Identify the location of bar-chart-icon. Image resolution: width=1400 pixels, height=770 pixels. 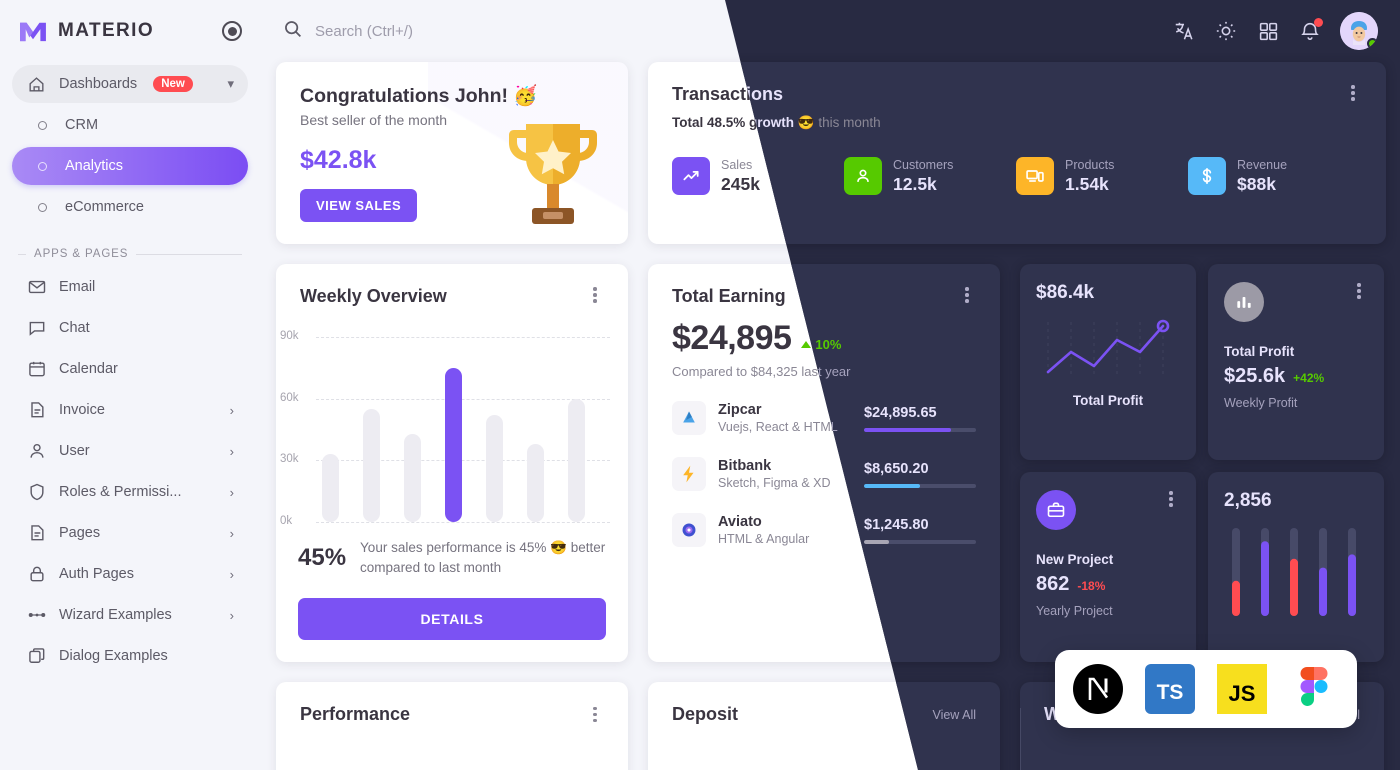
(1244, 302).